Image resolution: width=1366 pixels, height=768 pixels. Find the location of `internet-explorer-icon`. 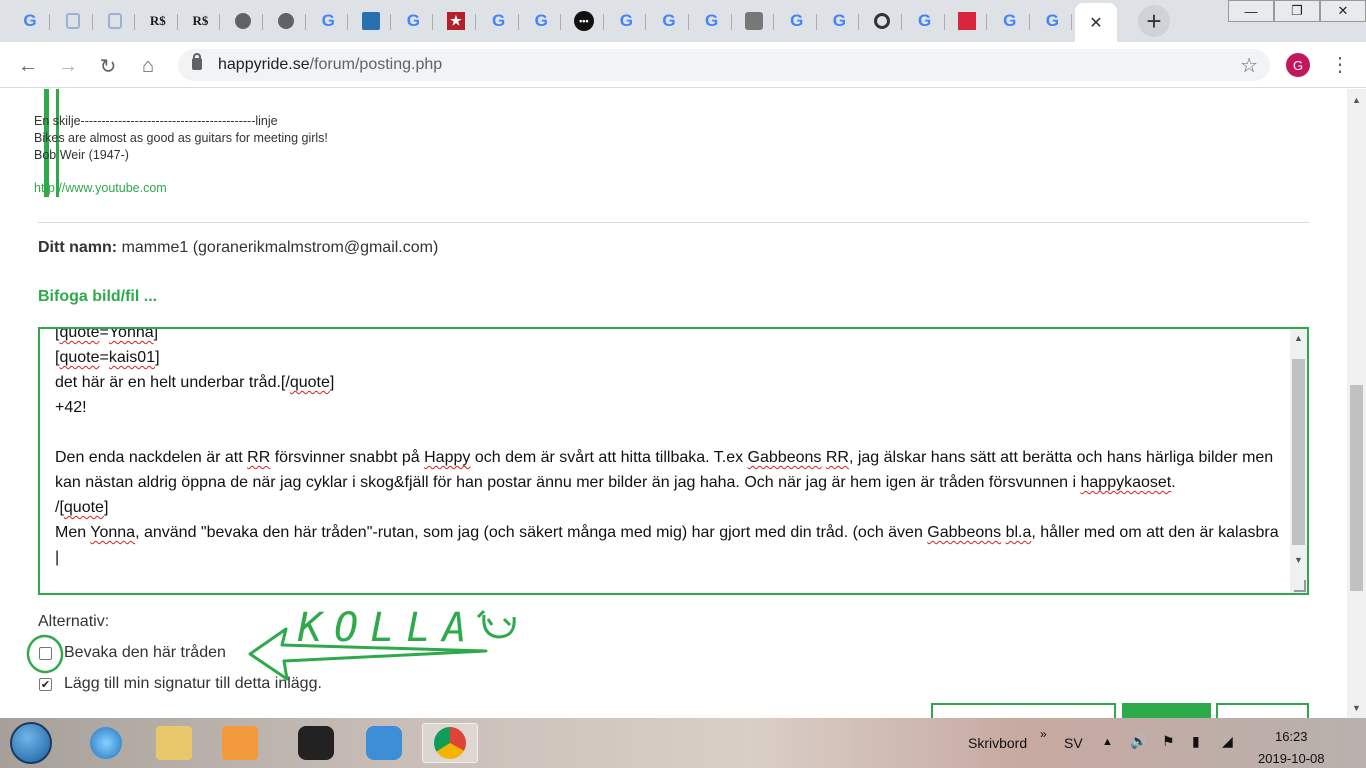

internet-explorer-icon is located at coordinates (106, 743).